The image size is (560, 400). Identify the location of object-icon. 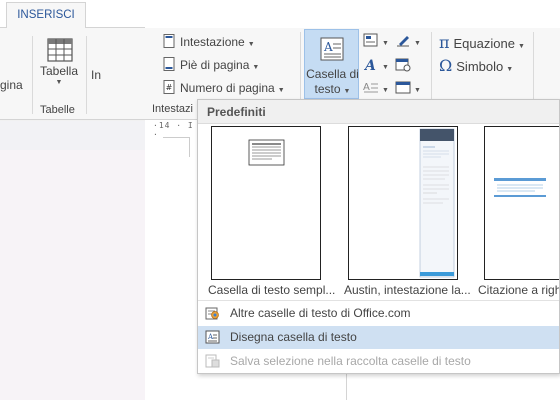
(403, 87).